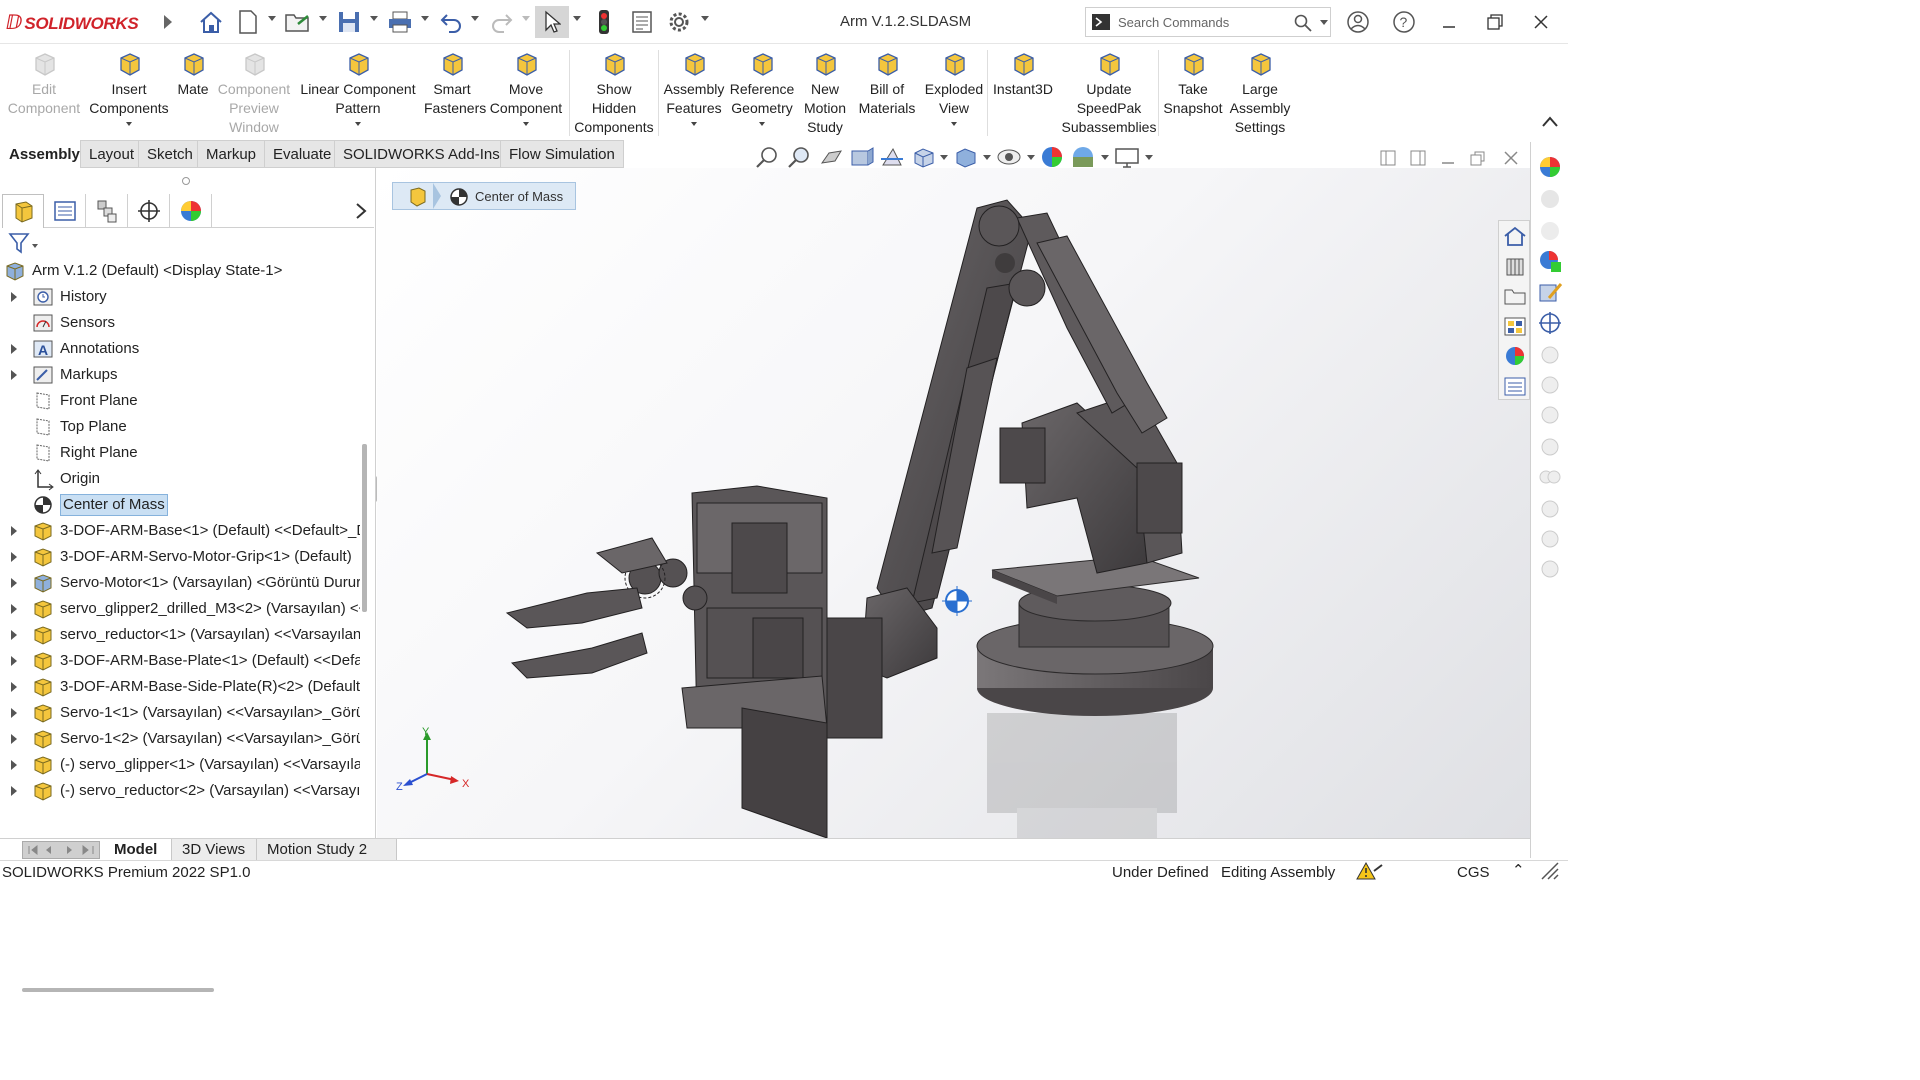 The image size is (1920, 1080). What do you see at coordinates (987, 157) in the screenshot?
I see `display-style-dropdown` at bounding box center [987, 157].